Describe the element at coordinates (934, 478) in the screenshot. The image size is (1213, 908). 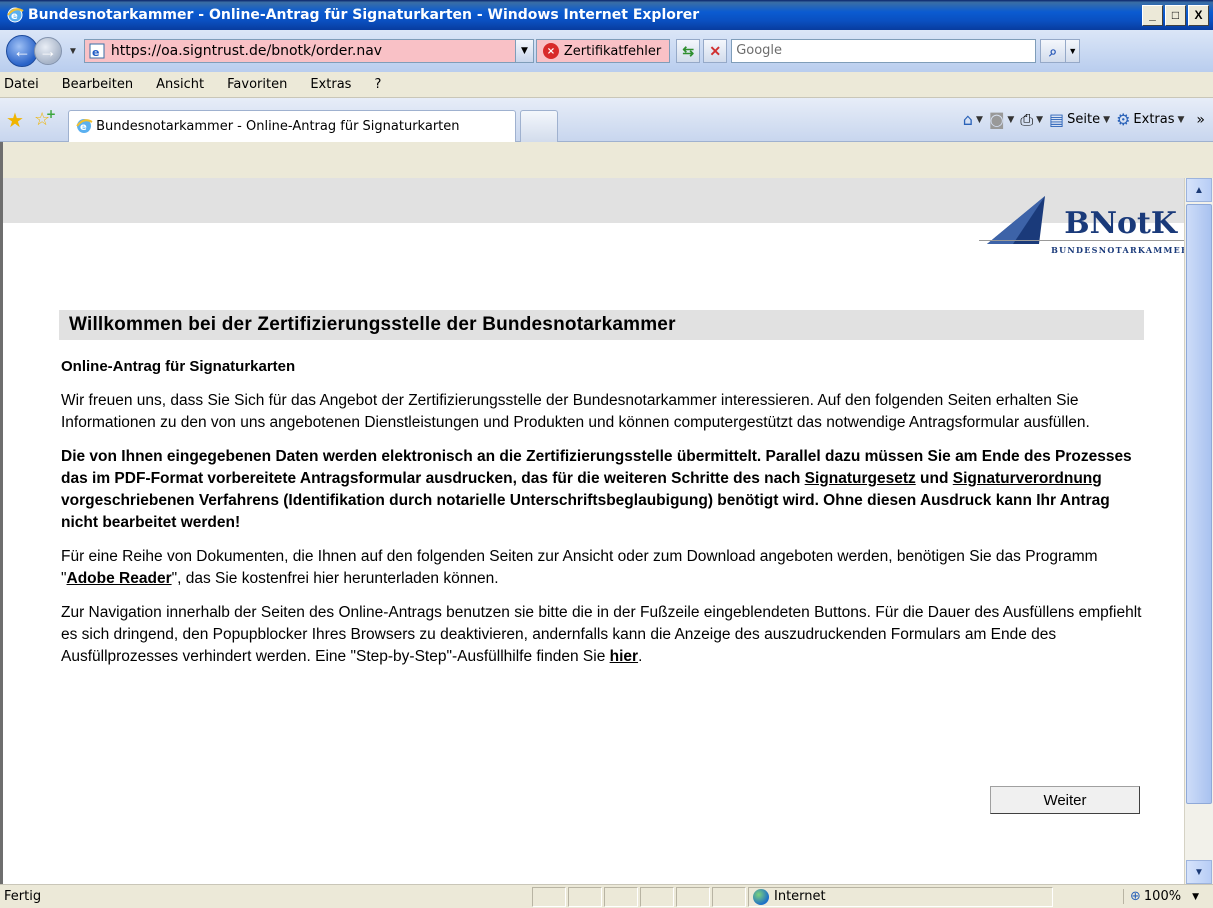
I see `paragraph-text: und` at that location.